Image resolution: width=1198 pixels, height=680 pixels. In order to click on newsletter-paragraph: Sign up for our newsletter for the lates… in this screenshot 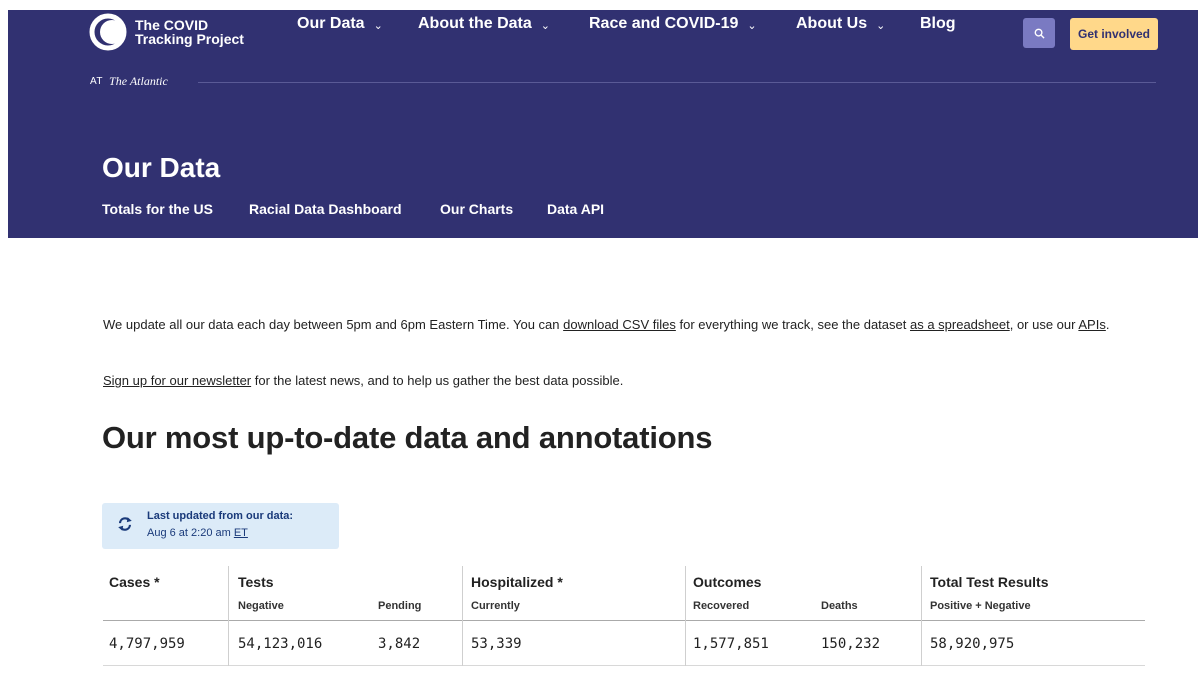, I will do `click(363, 381)`.